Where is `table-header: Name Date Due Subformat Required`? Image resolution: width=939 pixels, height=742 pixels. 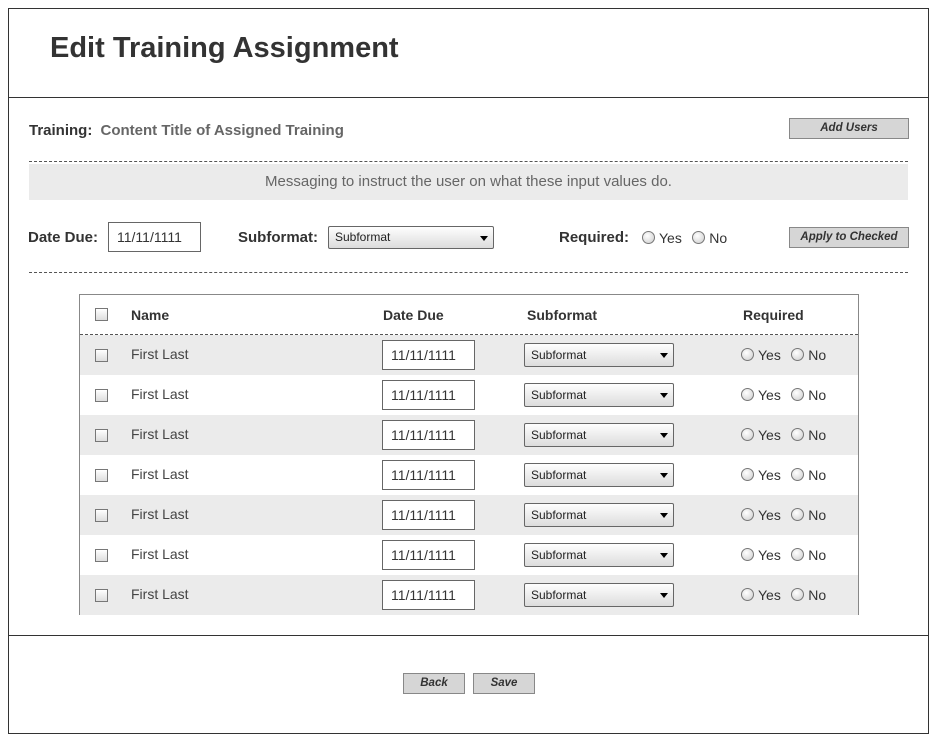
table-header: Name Date Due Subformat Required is located at coordinates (469, 315).